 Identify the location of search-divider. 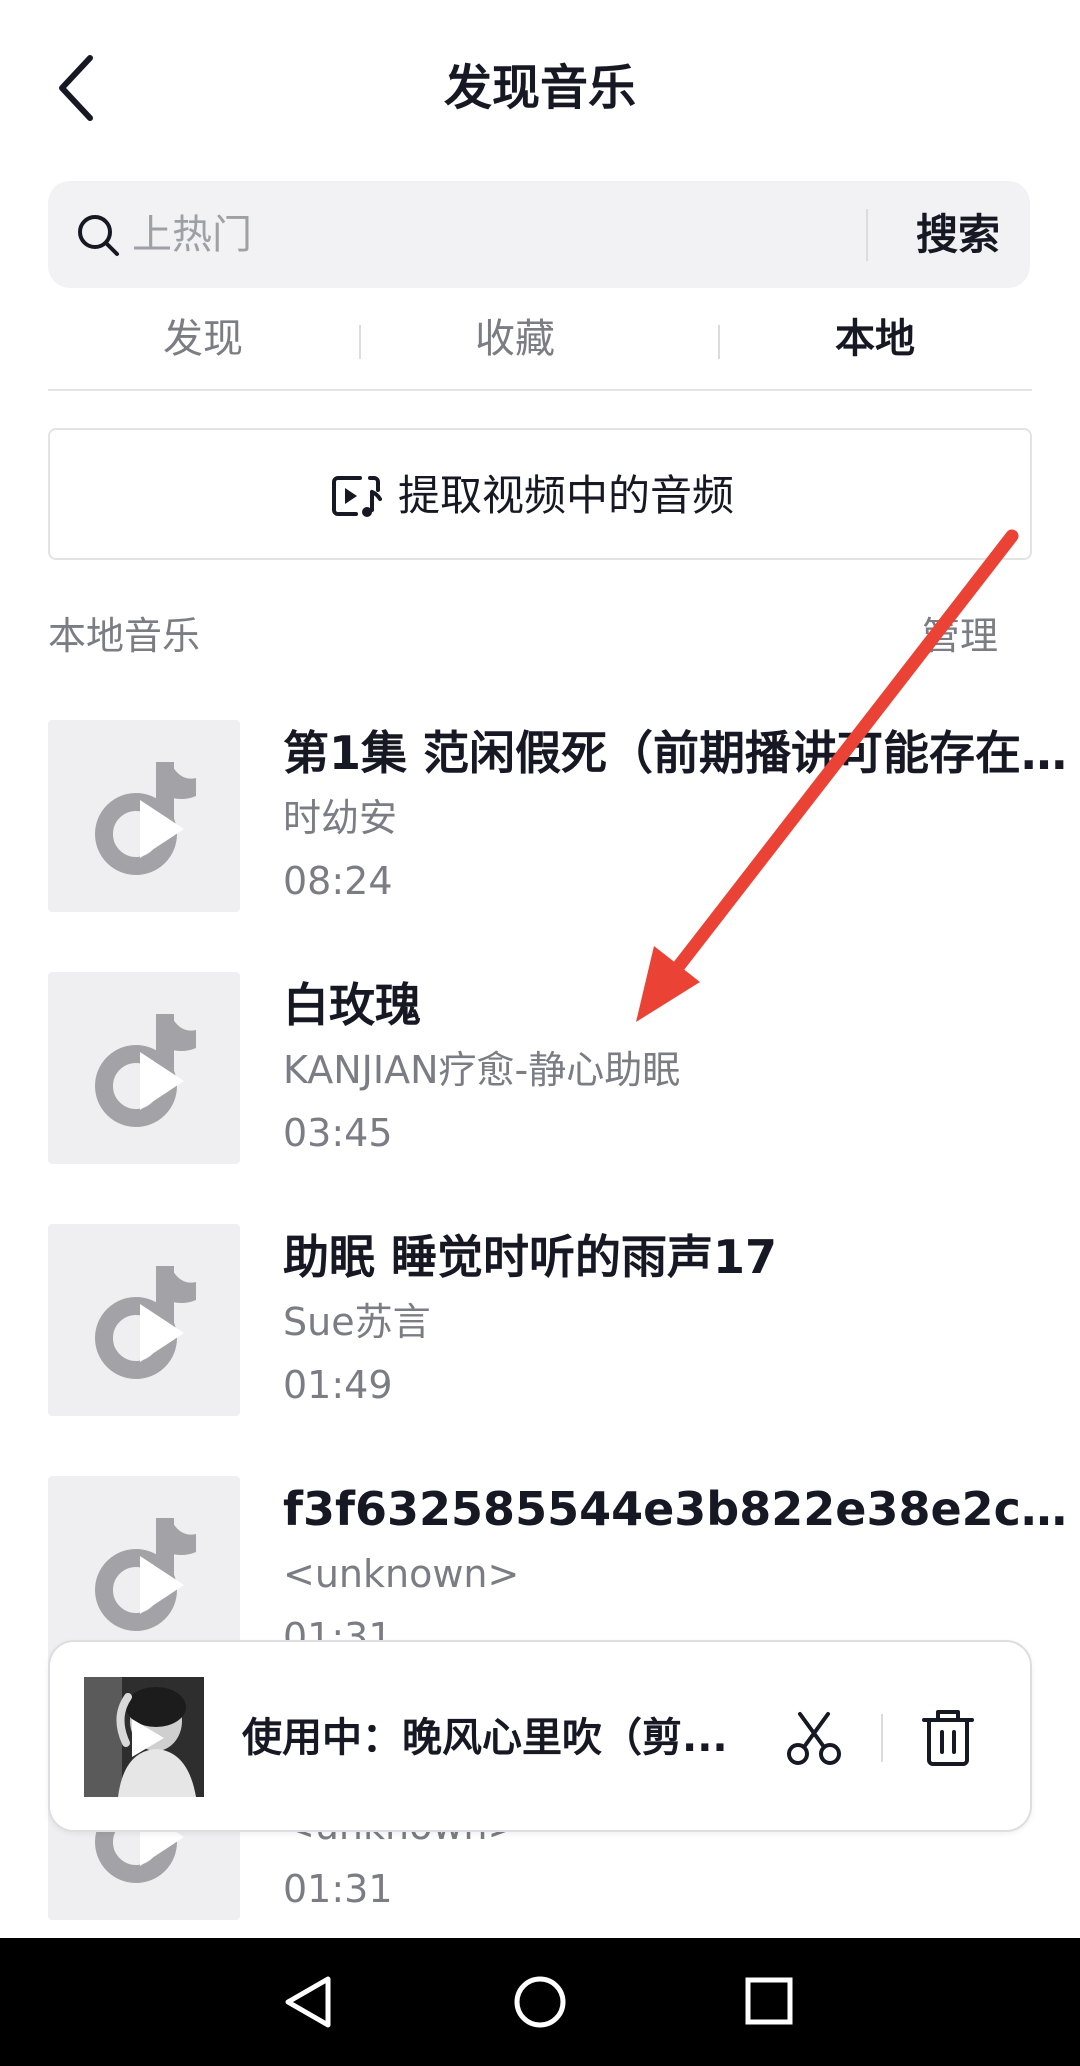
(867, 235).